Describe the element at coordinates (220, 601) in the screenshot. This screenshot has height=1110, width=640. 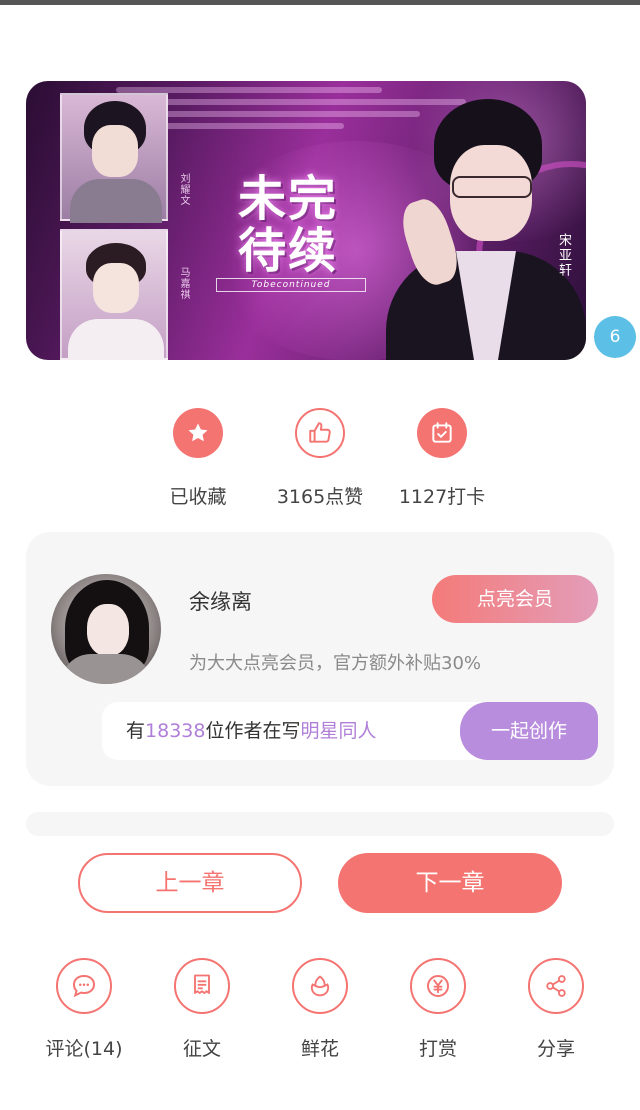
I see `username: 余缘离` at that location.